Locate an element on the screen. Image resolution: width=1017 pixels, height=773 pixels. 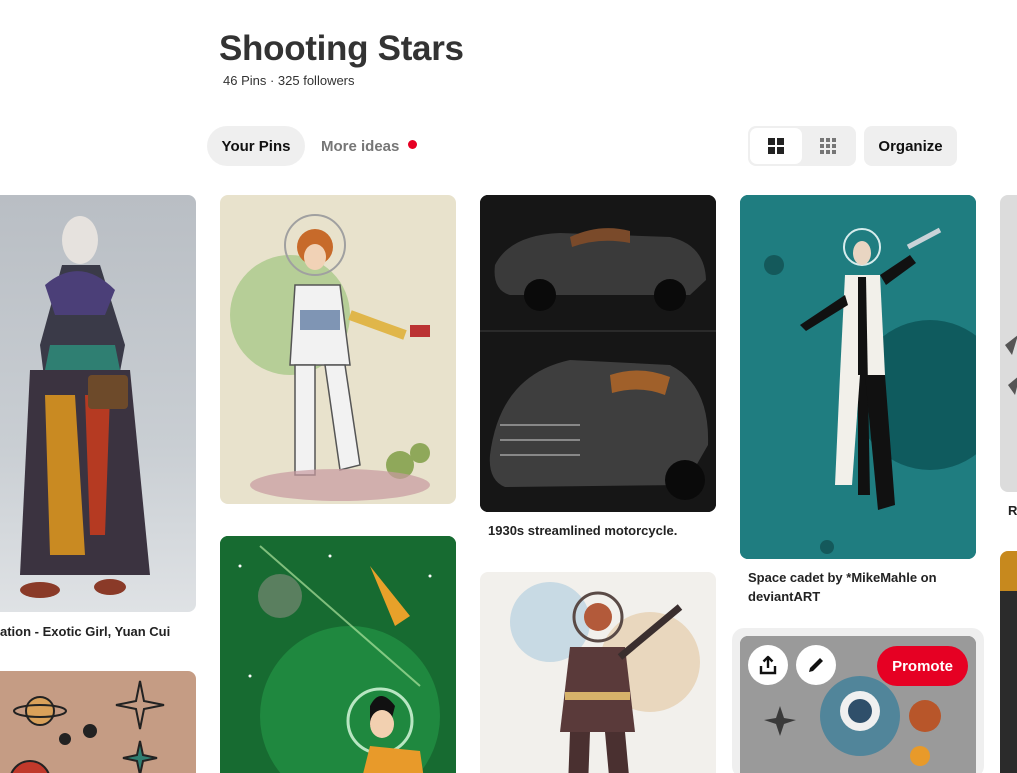
share-icon is located at coordinates (768, 665).